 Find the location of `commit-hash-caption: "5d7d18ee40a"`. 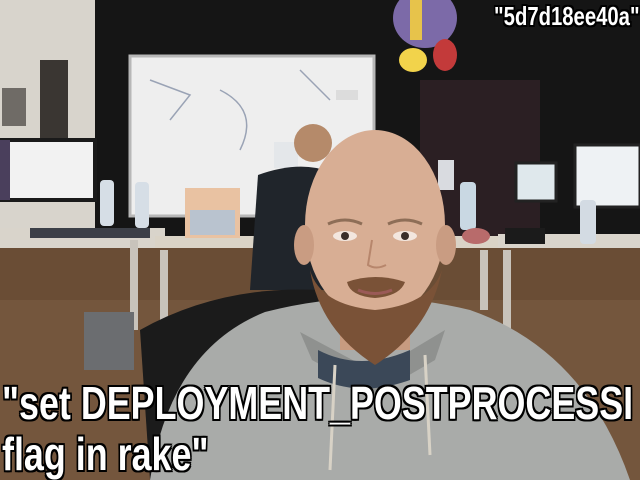

commit-hash-caption: "5d7d18ee40a" is located at coordinates (567, 16).